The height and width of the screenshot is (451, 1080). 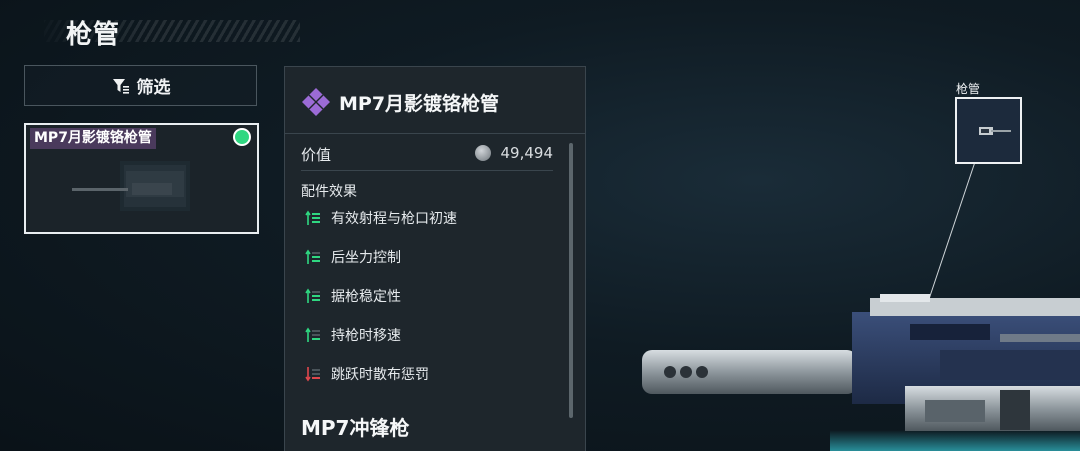 What do you see at coordinates (968, 89) in the screenshot?
I see `slot-label: 枪管` at bounding box center [968, 89].